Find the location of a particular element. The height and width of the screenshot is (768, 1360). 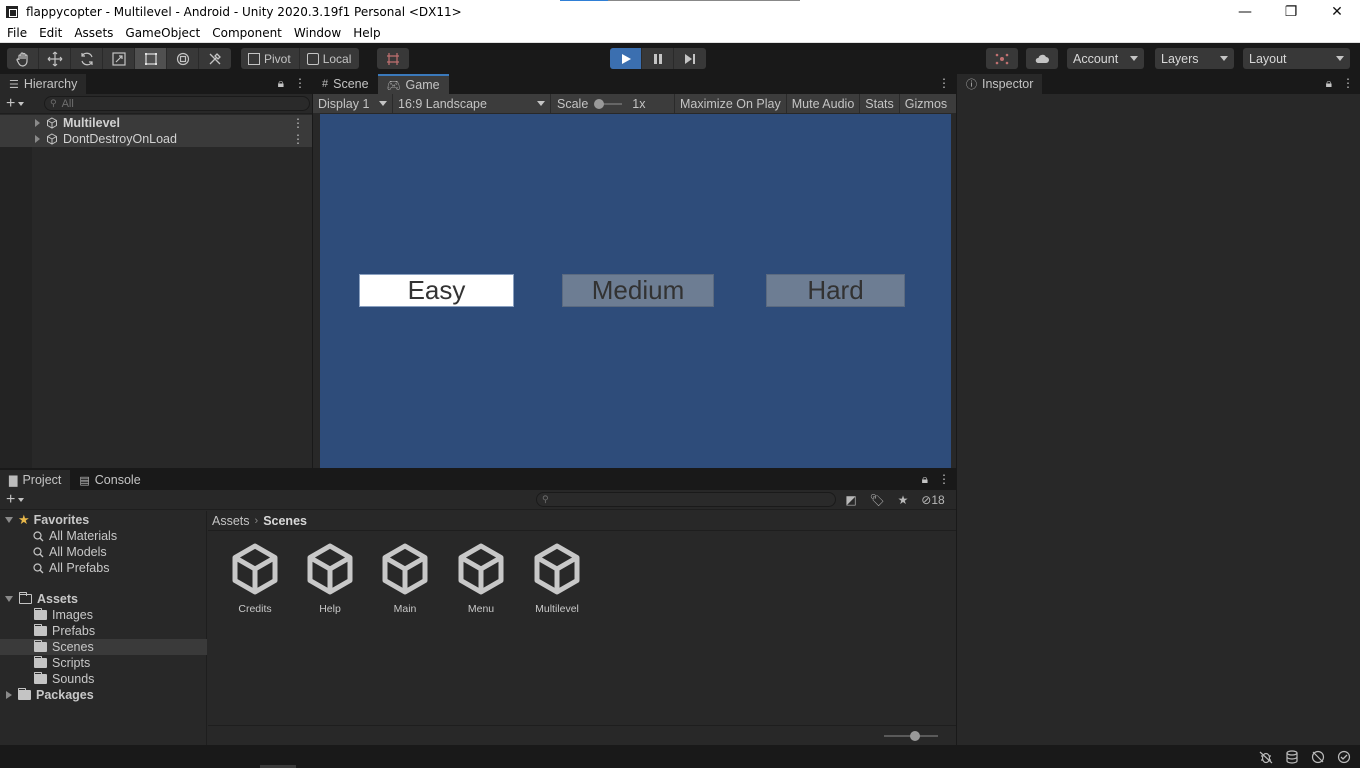

move-tool-icon is located at coordinates (55, 58).